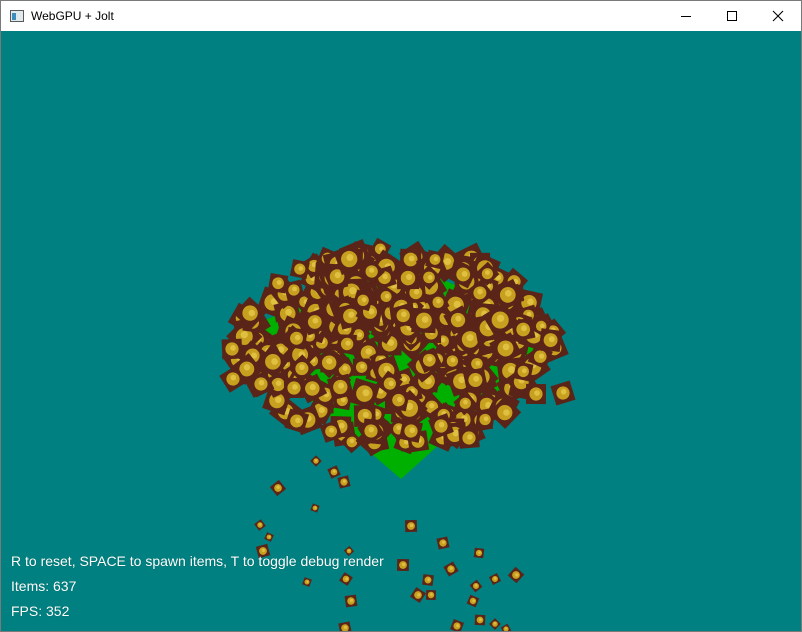  Describe the element at coordinates (72, 16) in the screenshot. I see `window-title: WebGPU + Jolt` at that location.